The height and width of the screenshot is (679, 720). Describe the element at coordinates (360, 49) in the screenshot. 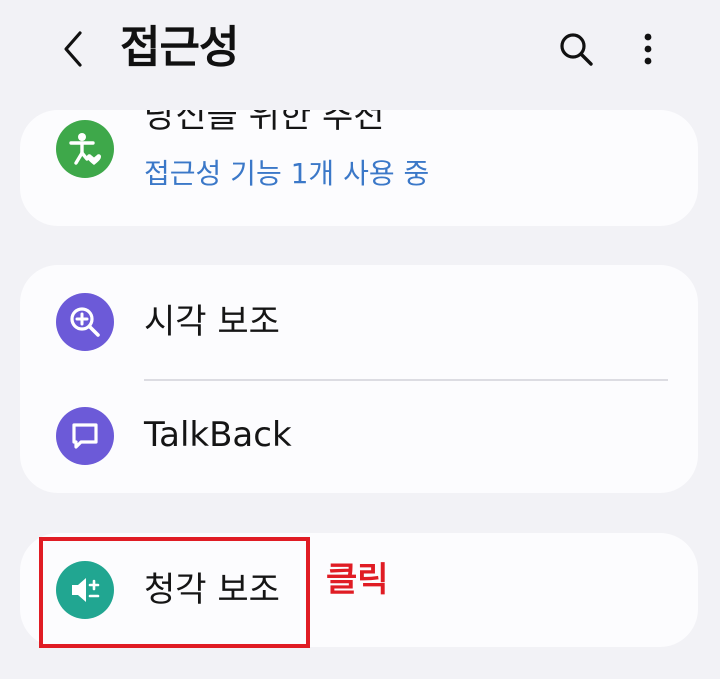

I see `app-header: 접근성` at that location.